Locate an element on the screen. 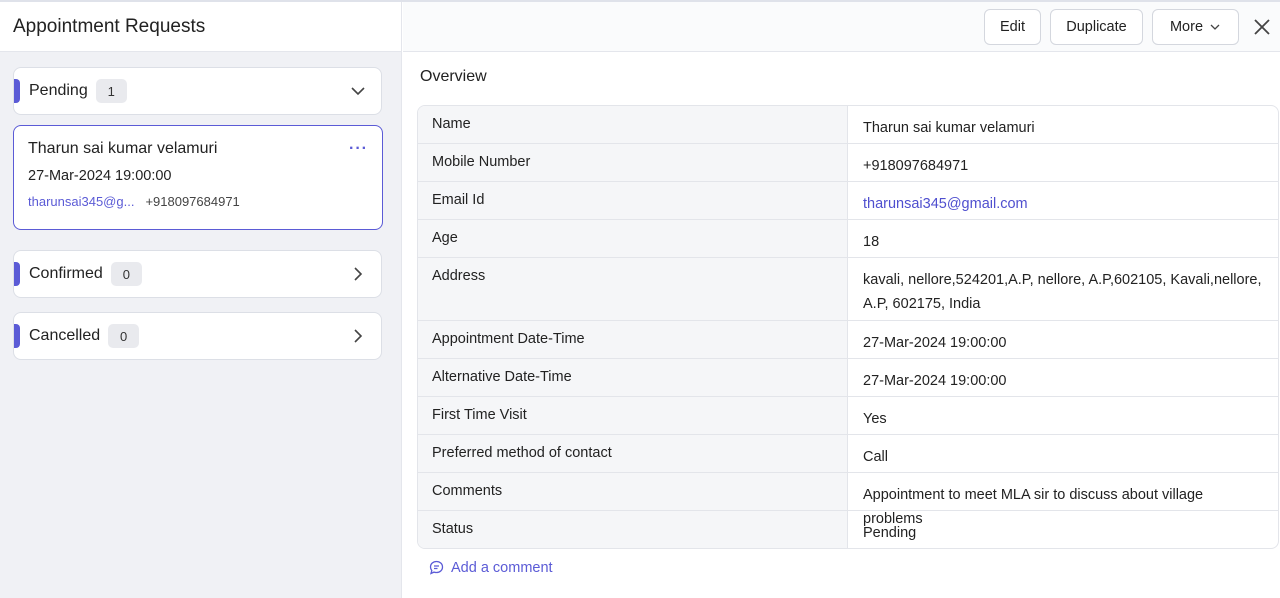 This screenshot has height=598, width=1280. field-label: Address is located at coordinates (633, 289).